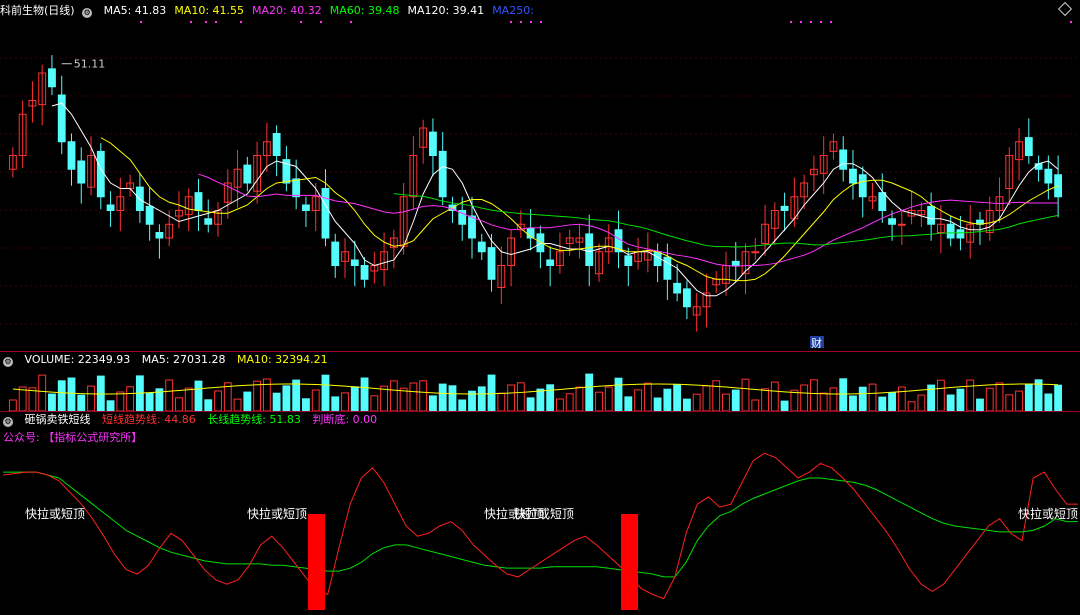 The image size is (1080, 615). What do you see at coordinates (37, 10) in the screenshot?
I see `stock-title: 科前生物(日线)` at bounding box center [37, 10].